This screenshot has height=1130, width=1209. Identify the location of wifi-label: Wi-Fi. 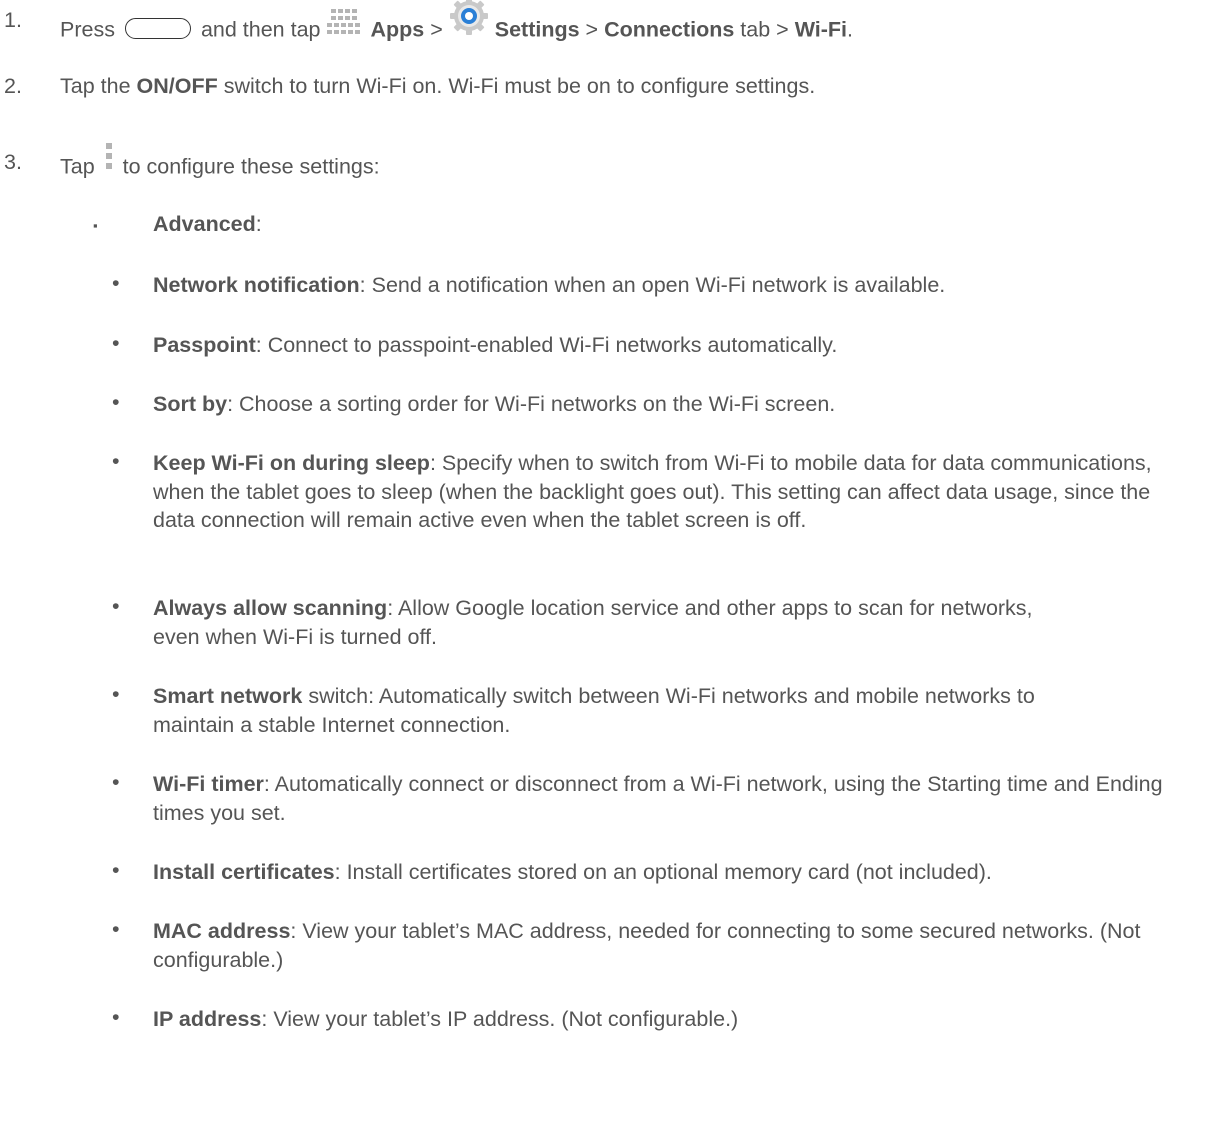
(821, 29).